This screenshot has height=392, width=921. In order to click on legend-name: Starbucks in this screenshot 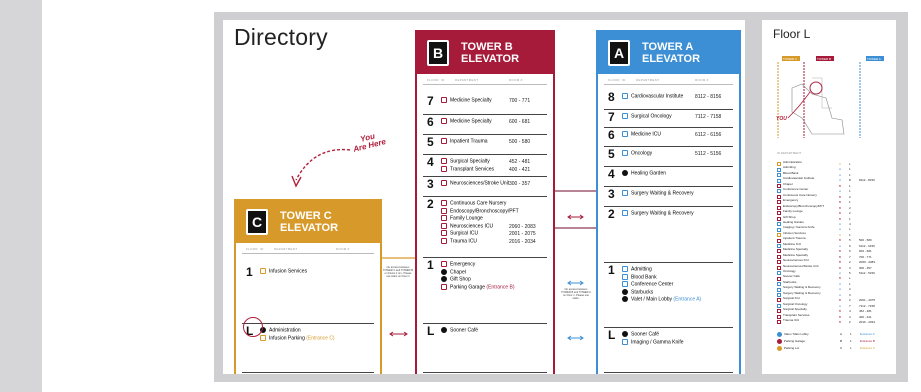, I will do `click(790, 281)`.